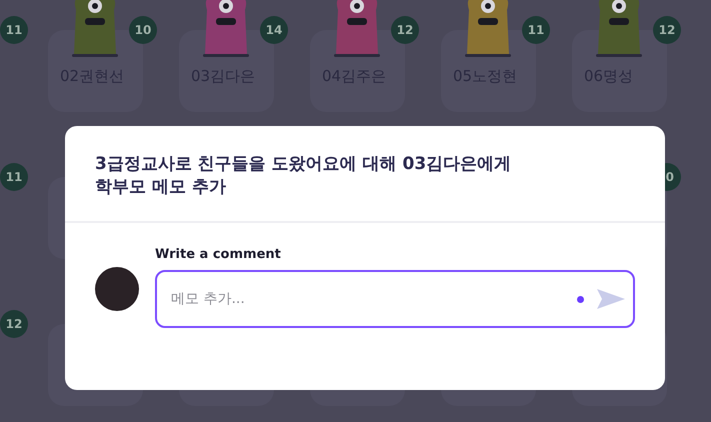  I want to click on send-icon, so click(611, 299).